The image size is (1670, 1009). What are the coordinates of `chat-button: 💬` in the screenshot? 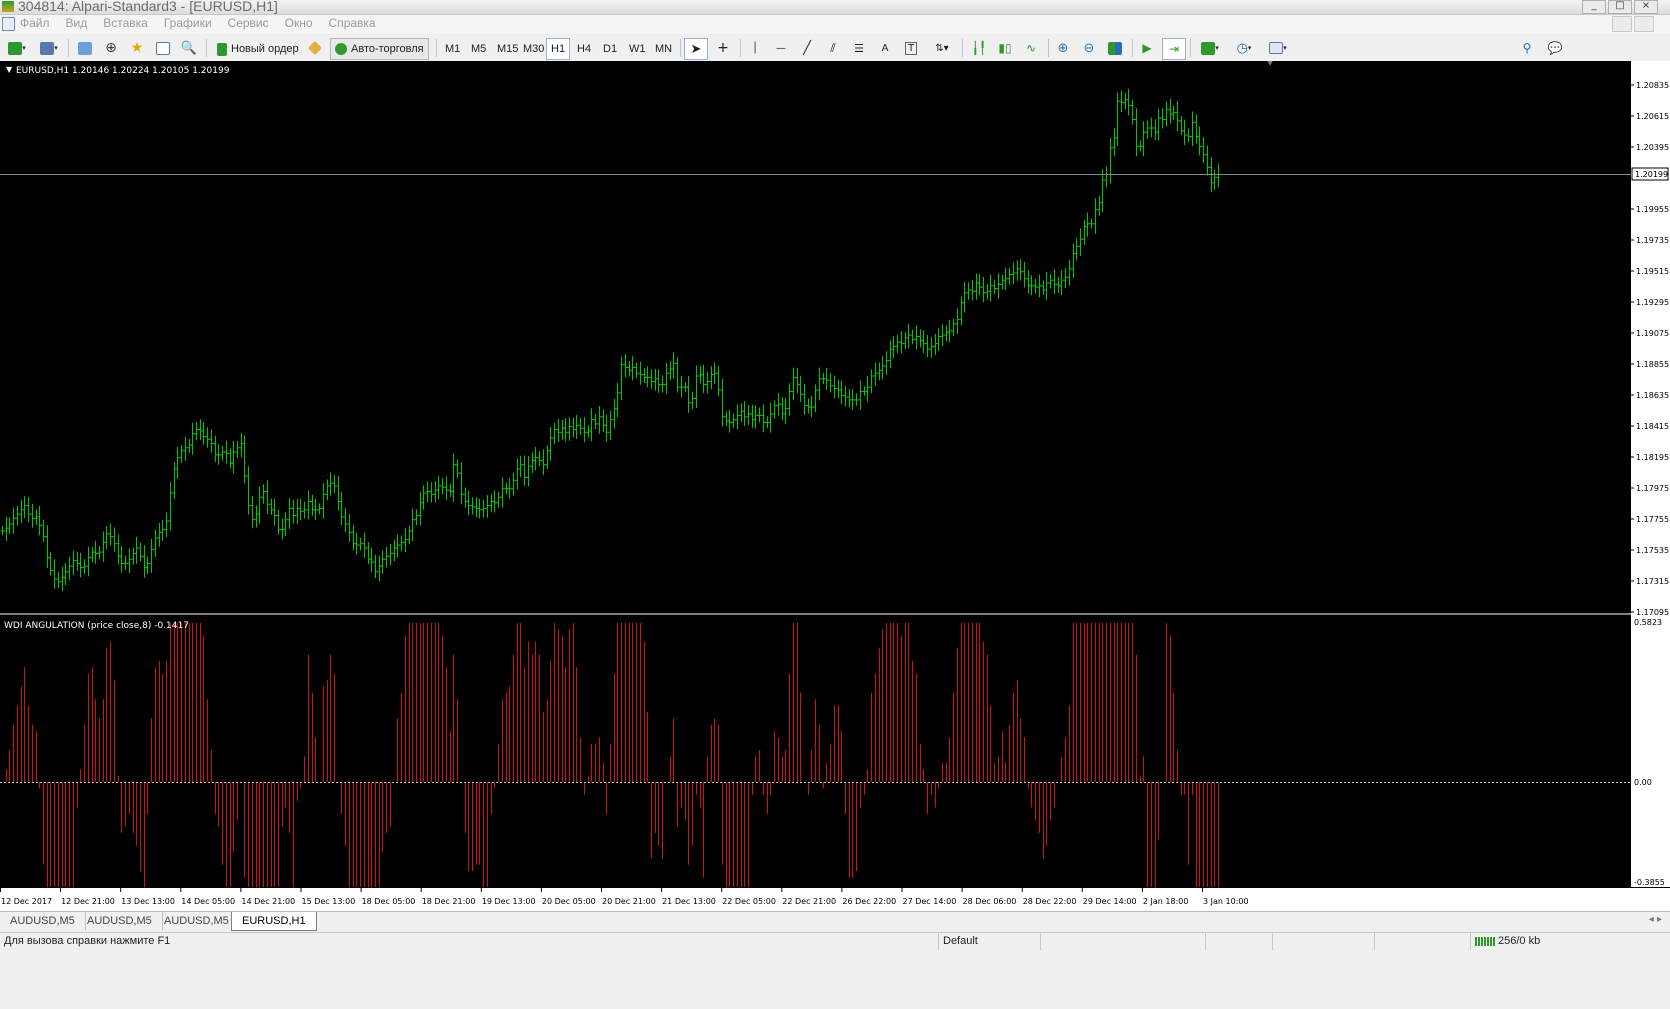 It's located at (1555, 48).